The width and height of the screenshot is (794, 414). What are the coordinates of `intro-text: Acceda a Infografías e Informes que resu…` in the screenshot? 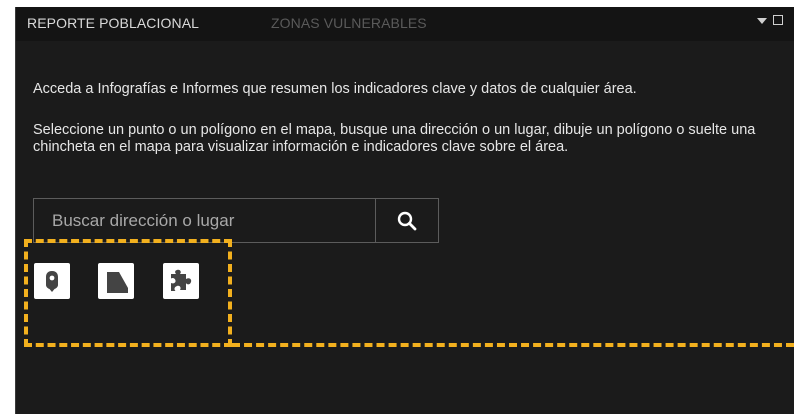 It's located at (335, 89).